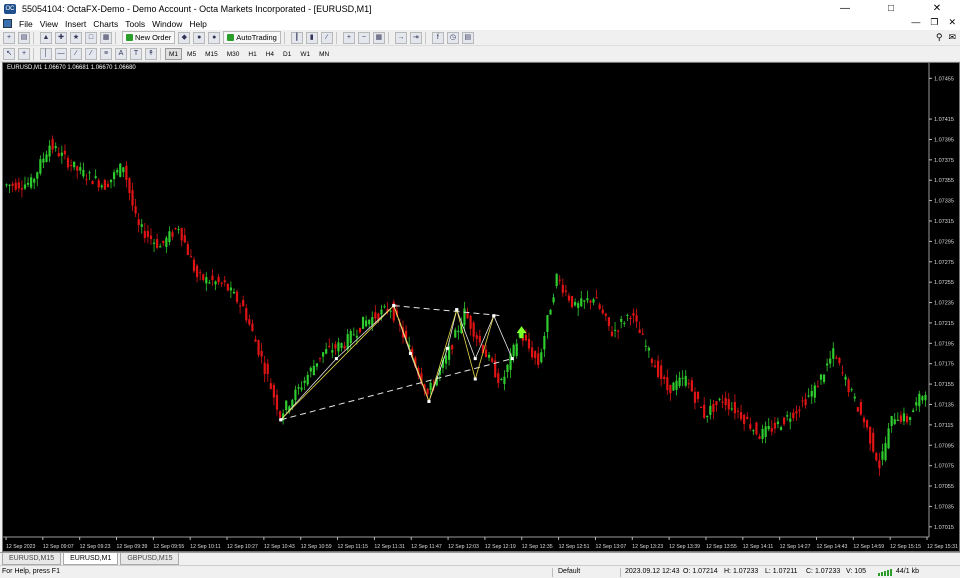  Describe the element at coordinates (61, 53) in the screenshot. I see `horizontal-line-icon: —` at that location.